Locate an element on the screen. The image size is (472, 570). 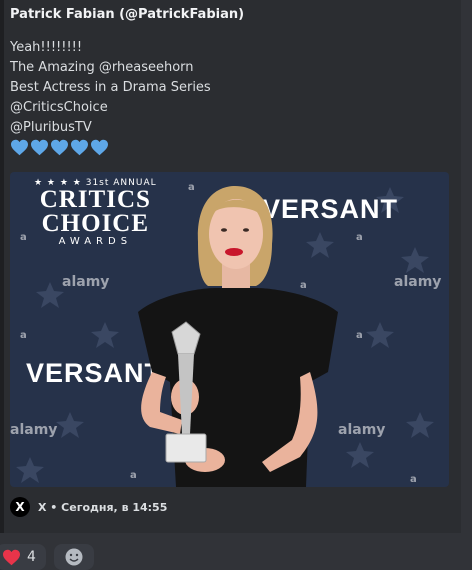
reactions-bar: 4 is located at coordinates (47, 557).